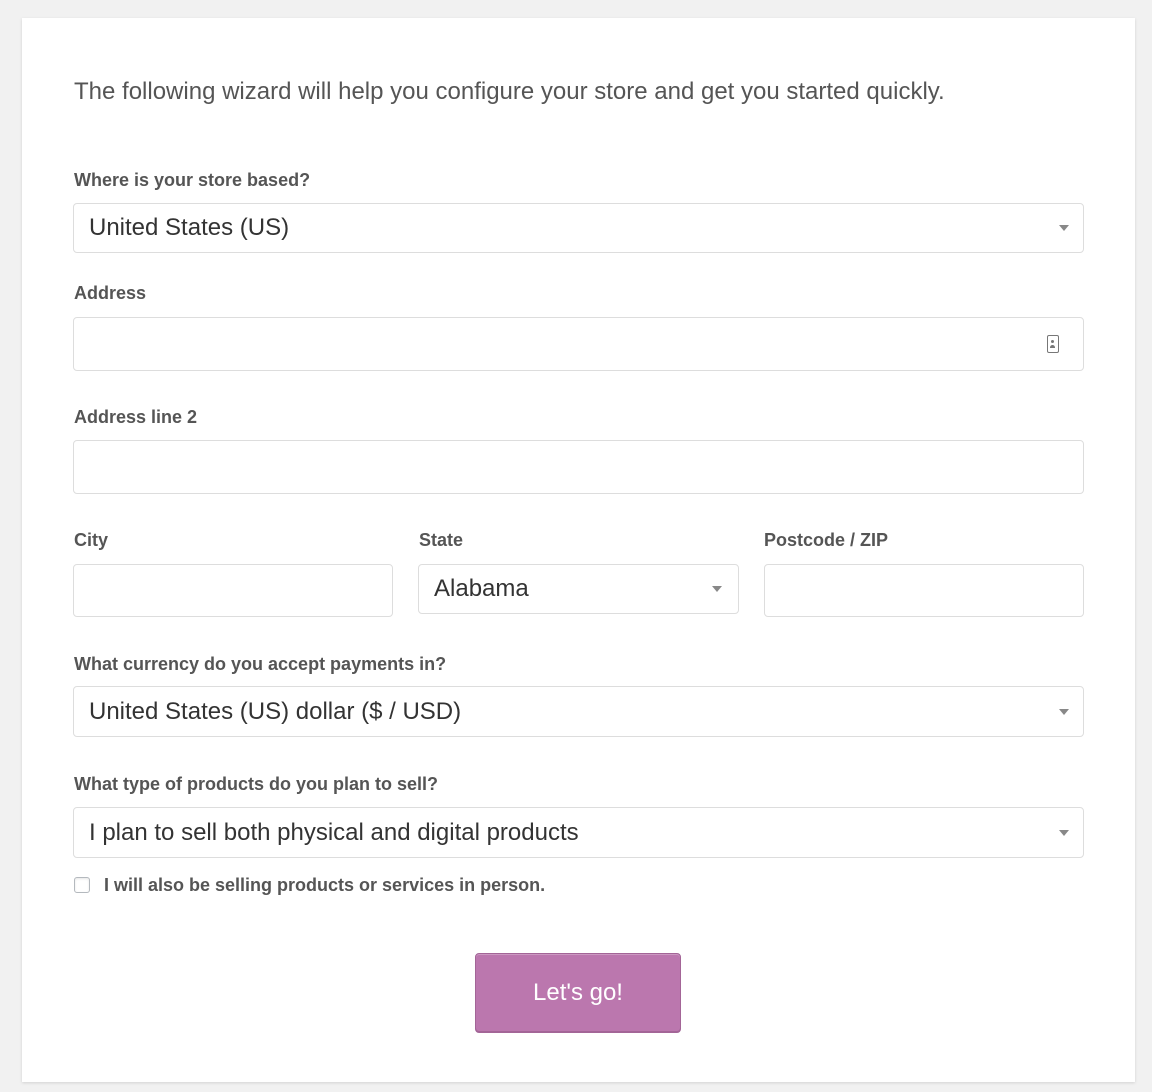 The height and width of the screenshot is (1092, 1152). What do you see at coordinates (826, 540) in the screenshot?
I see `postcode-label: Postcode / ZIP` at bounding box center [826, 540].